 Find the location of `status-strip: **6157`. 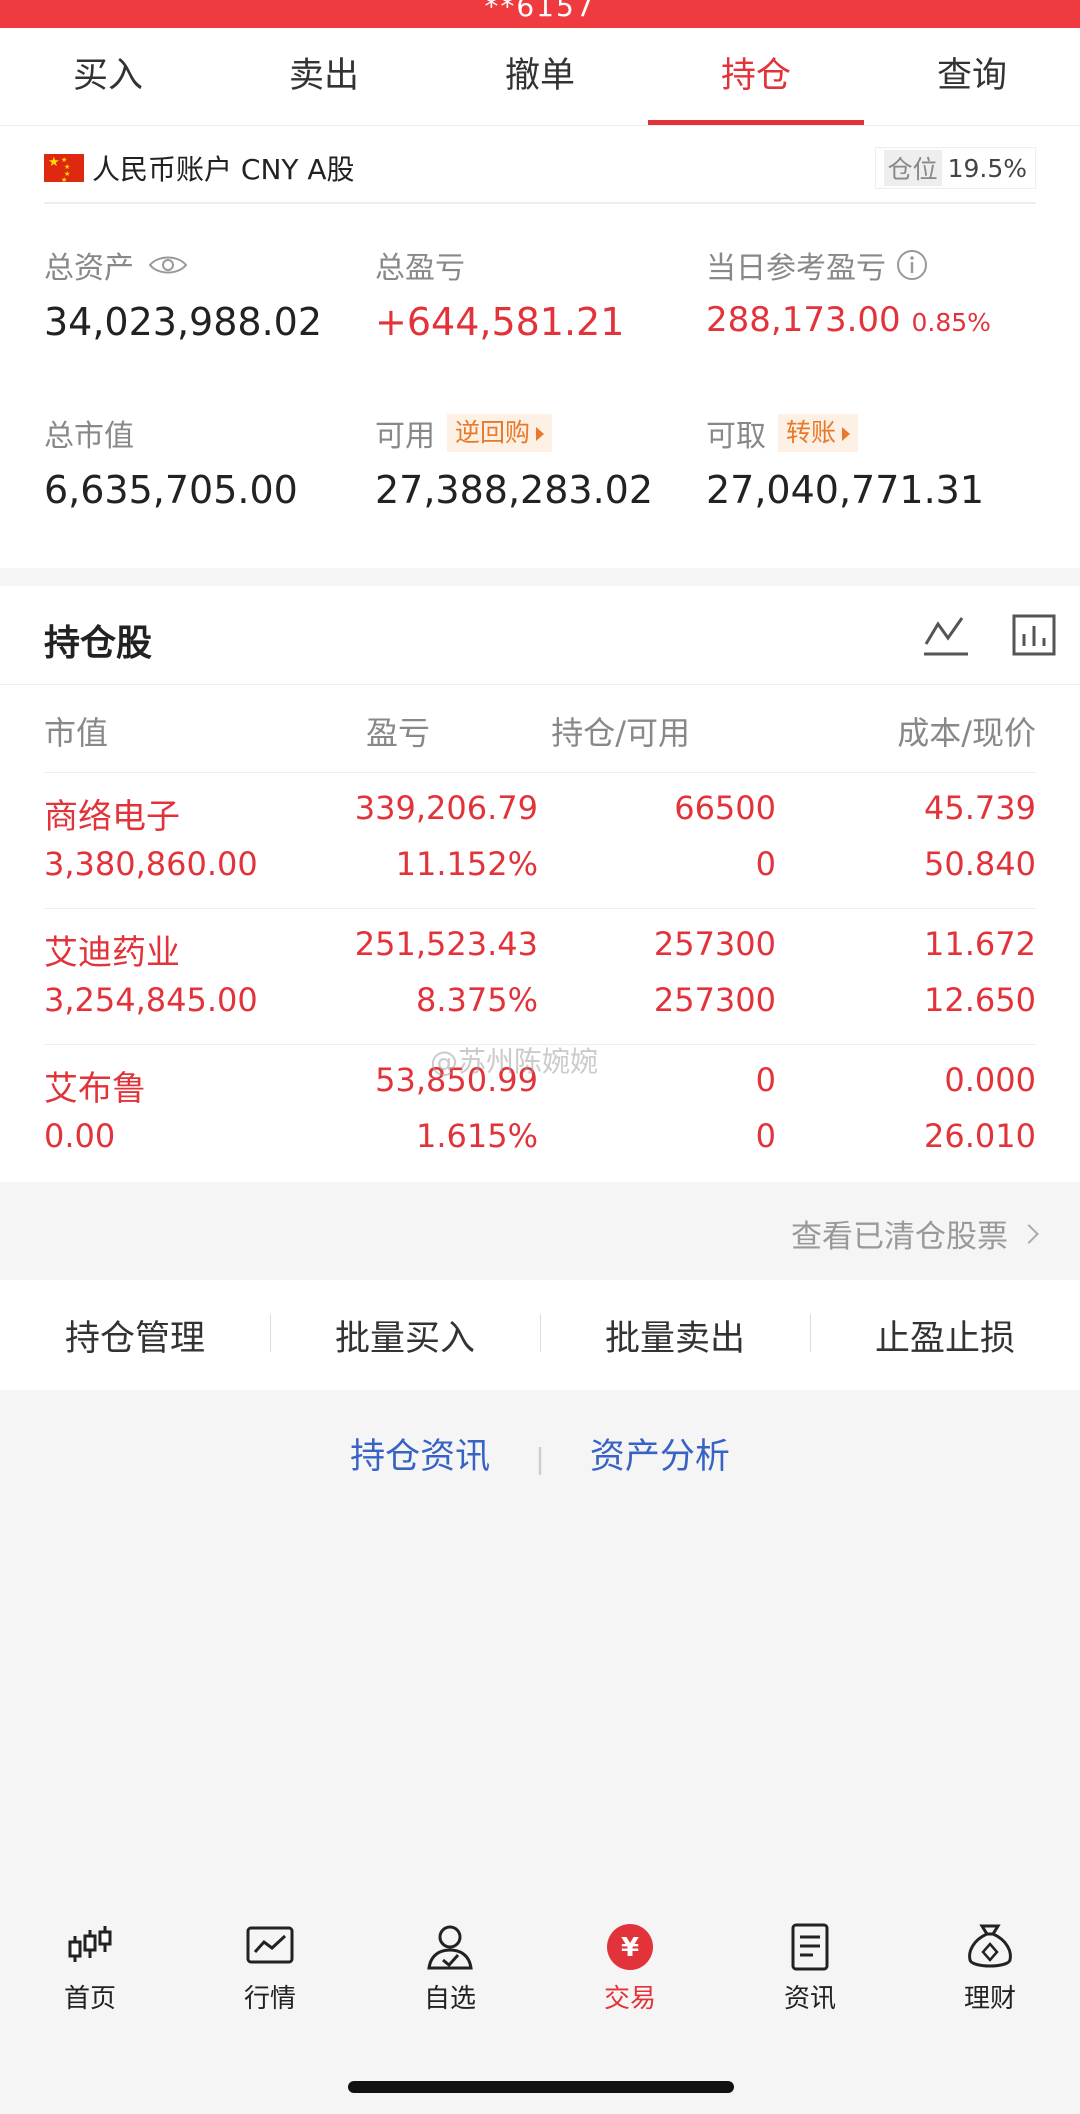

status-strip: **6157 is located at coordinates (540, 14).